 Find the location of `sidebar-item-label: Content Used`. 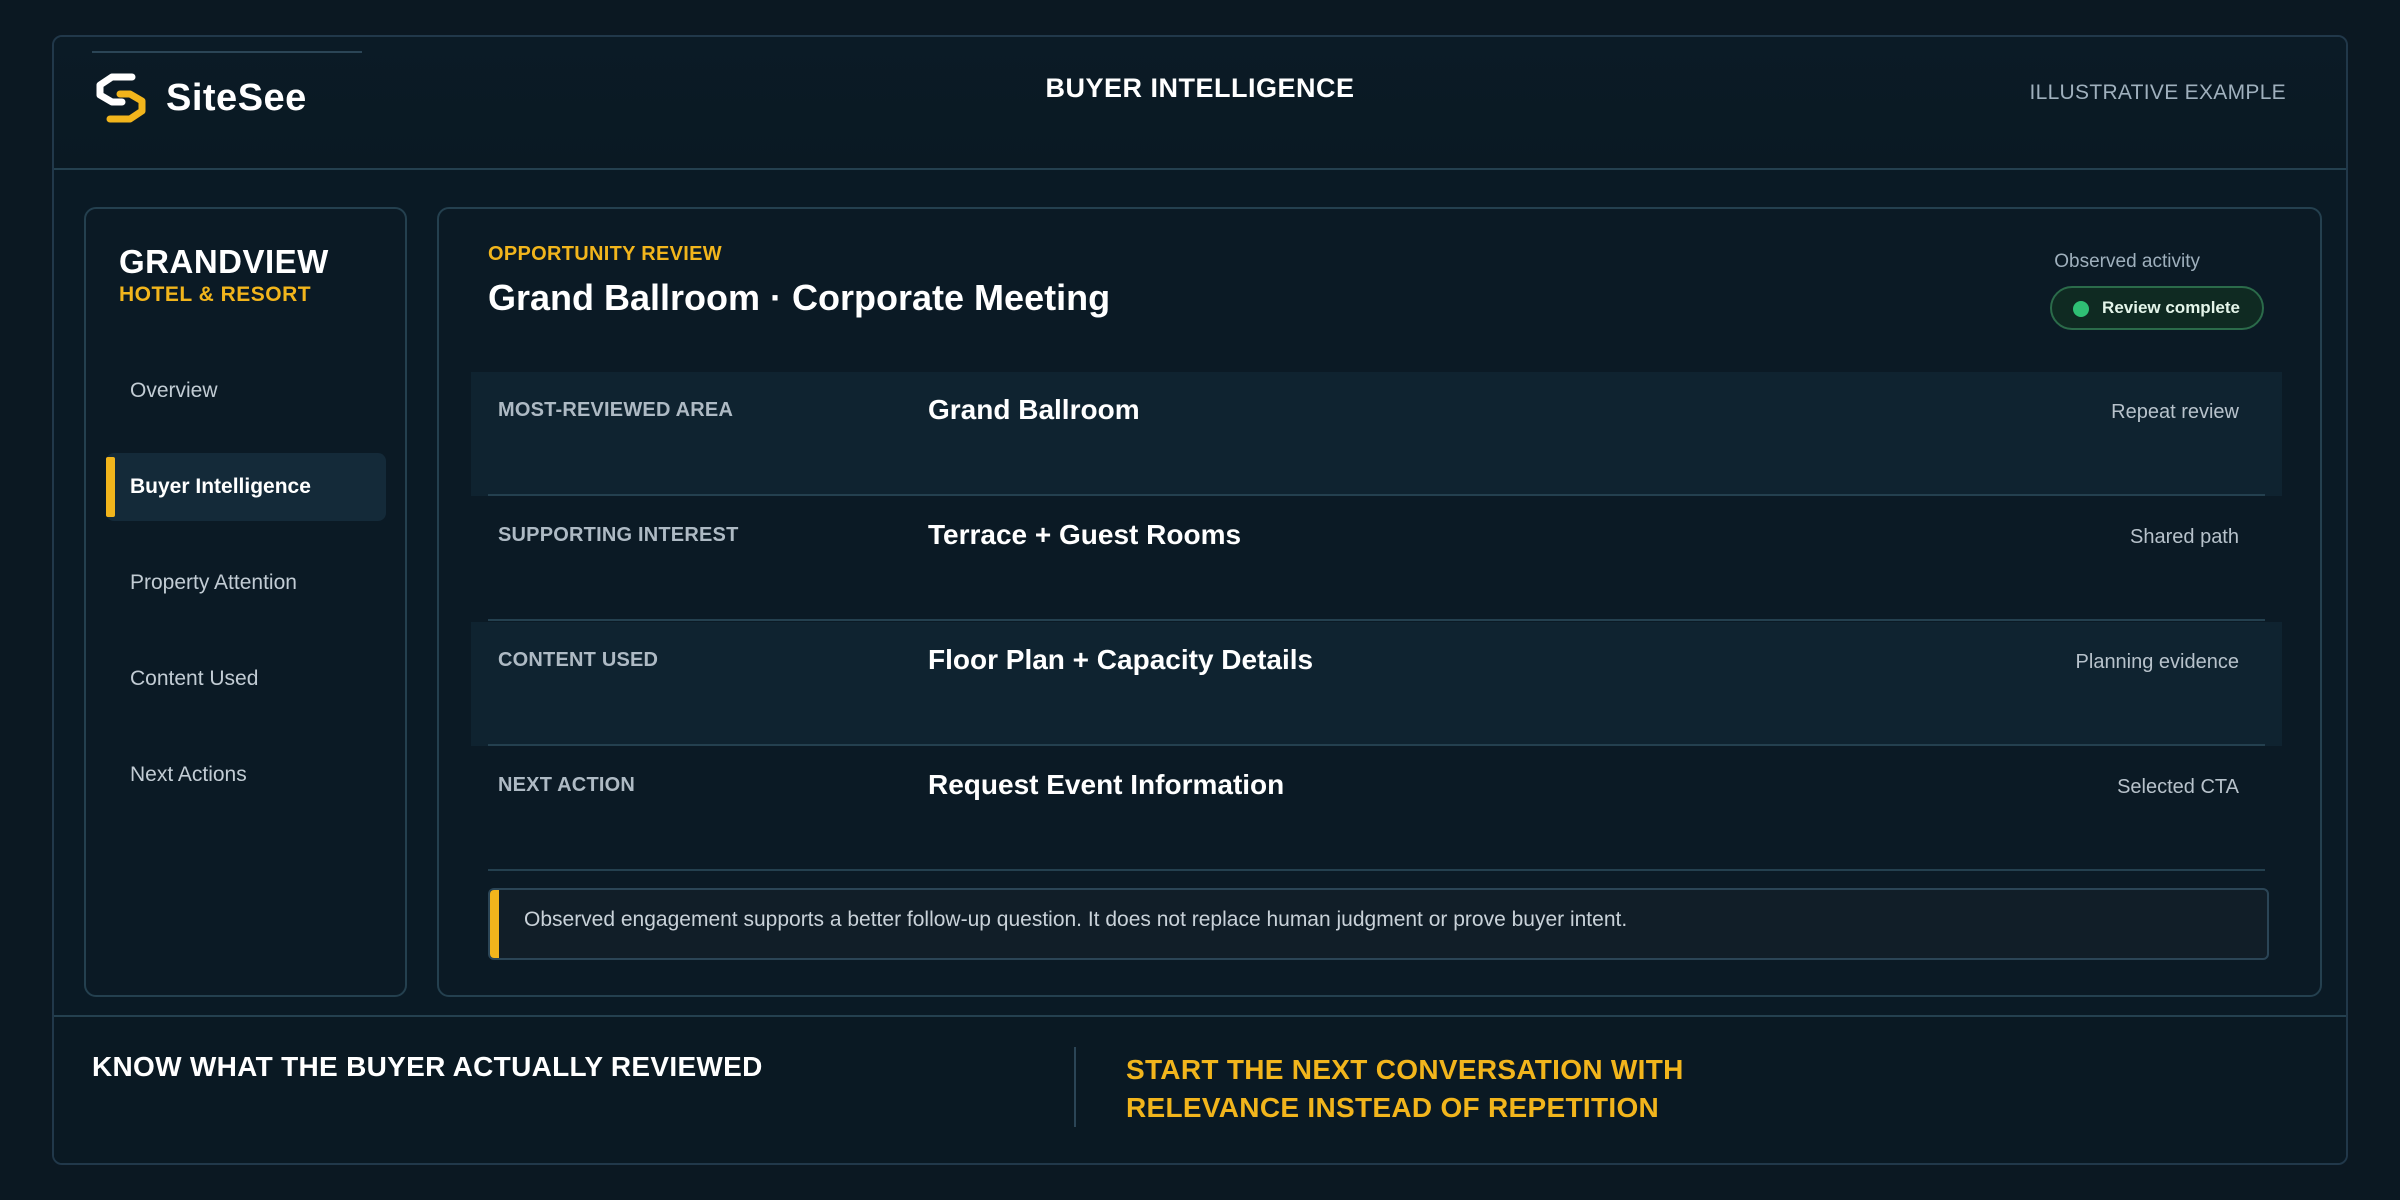

sidebar-item-label: Content Used is located at coordinates (194, 678).